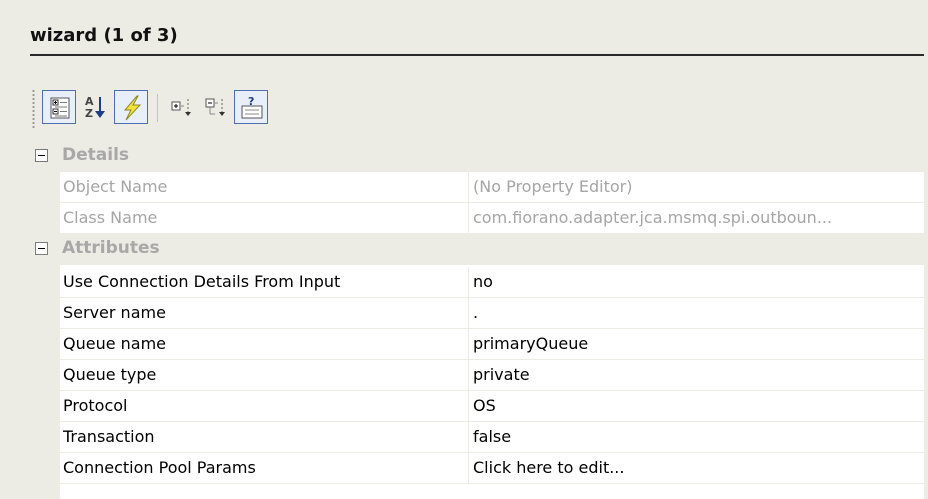 The width and height of the screenshot is (928, 499). Describe the element at coordinates (114, 312) in the screenshot. I see `property-name: Server name` at that location.